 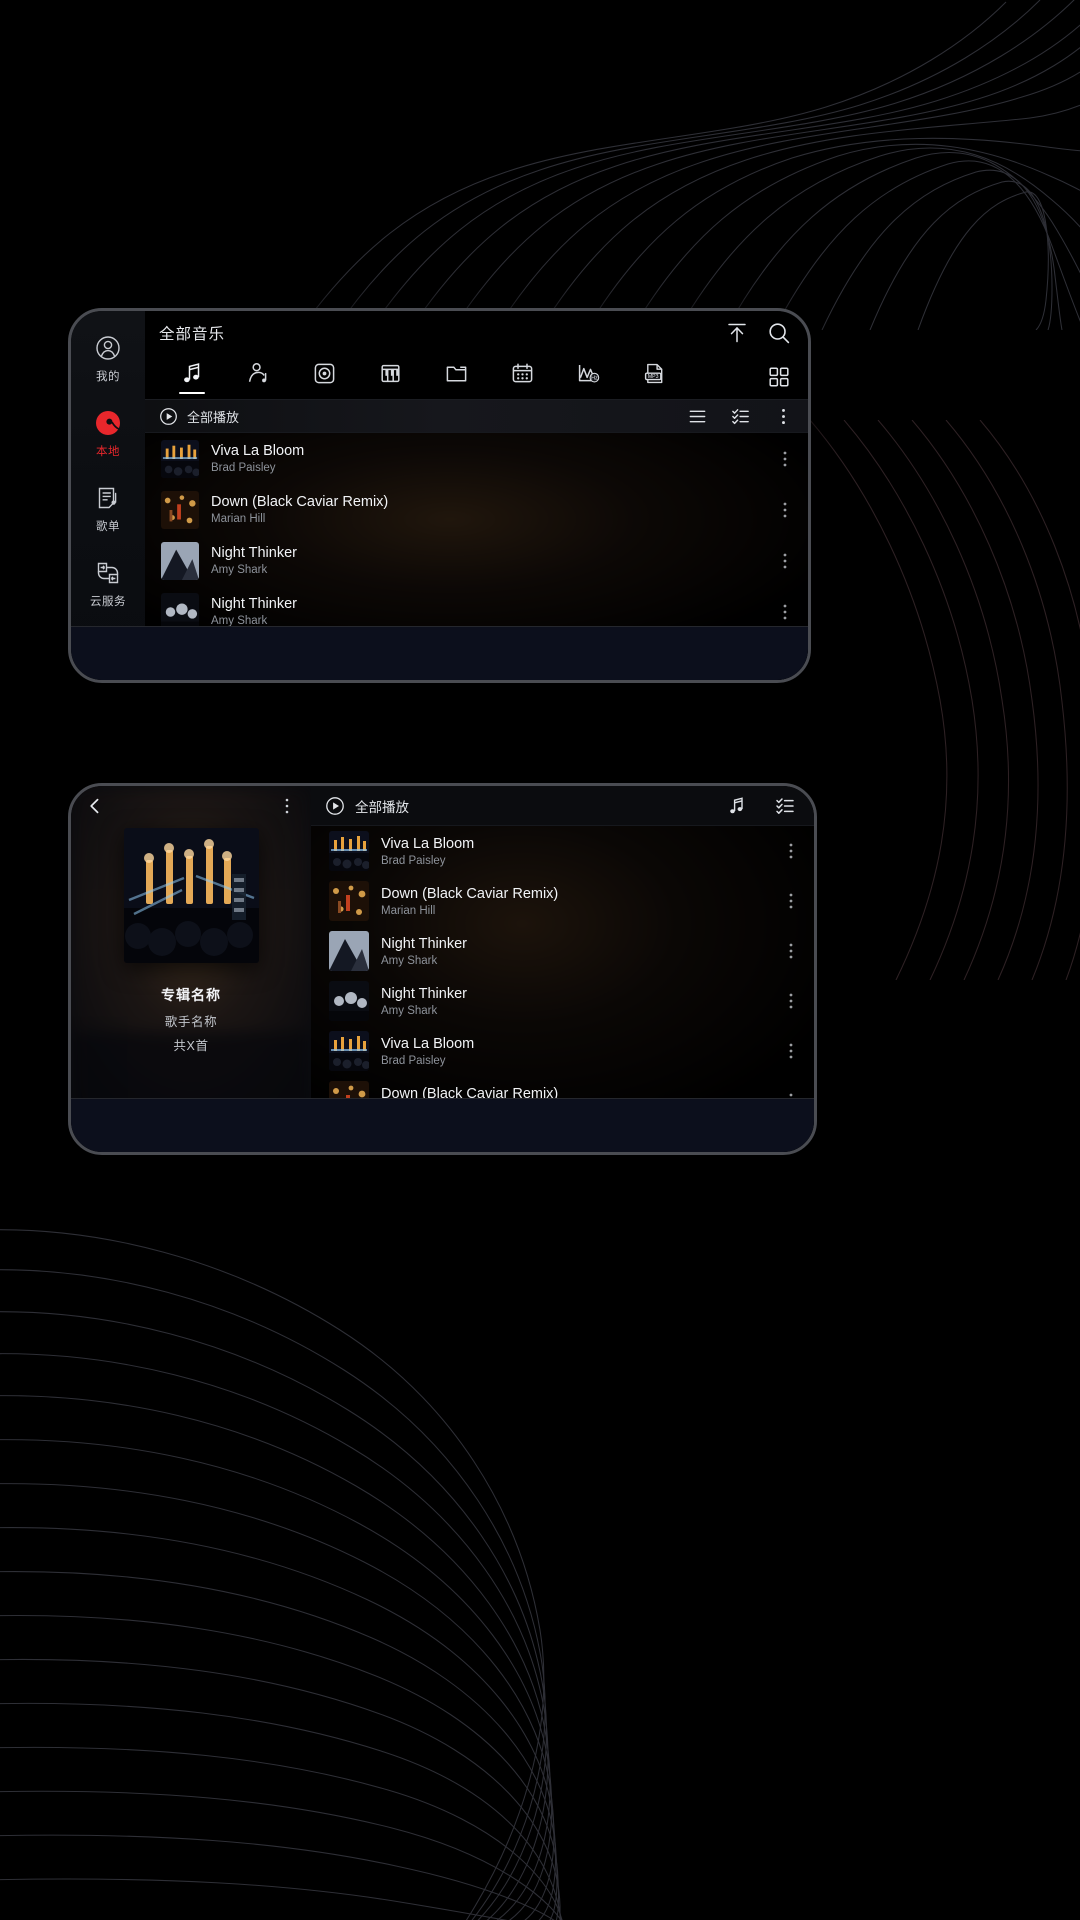 I want to click on grid-view-icon, so click(x=779, y=377).